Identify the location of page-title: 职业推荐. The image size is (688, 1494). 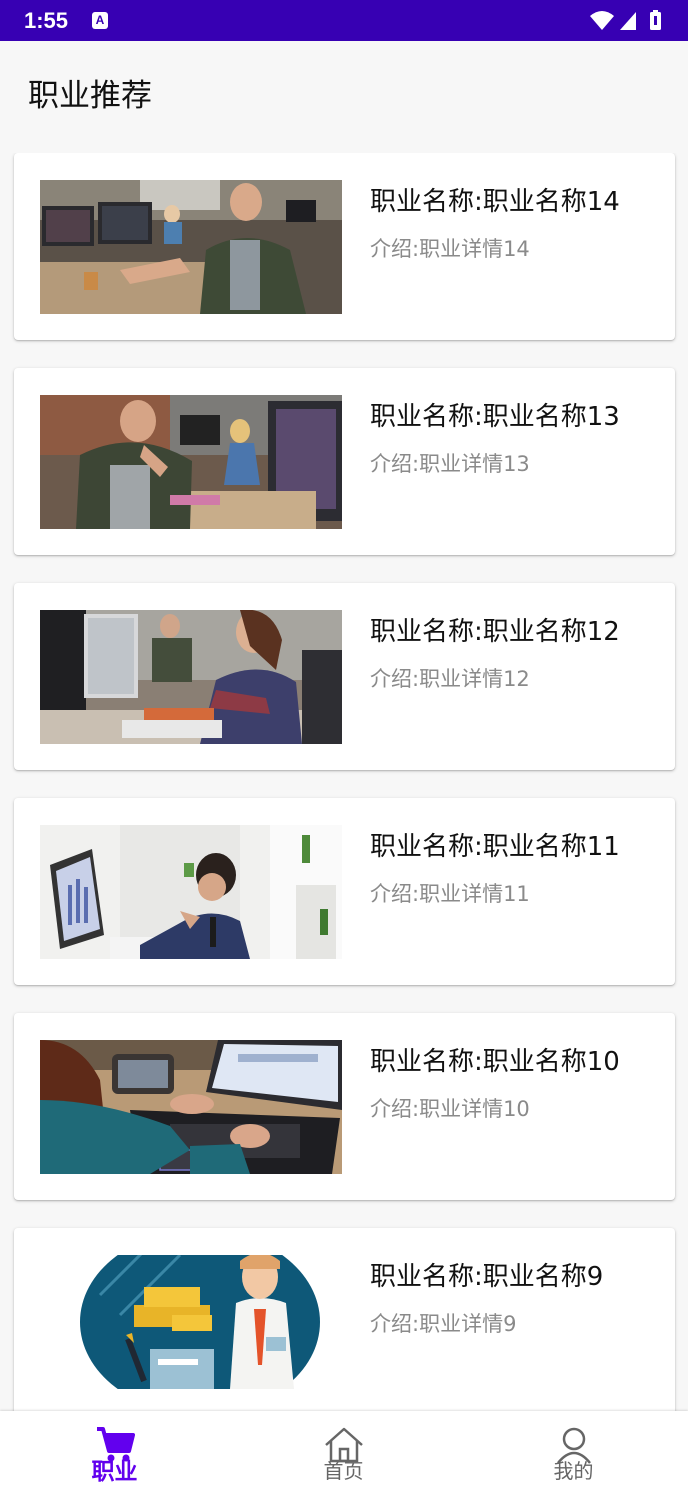
(90, 96).